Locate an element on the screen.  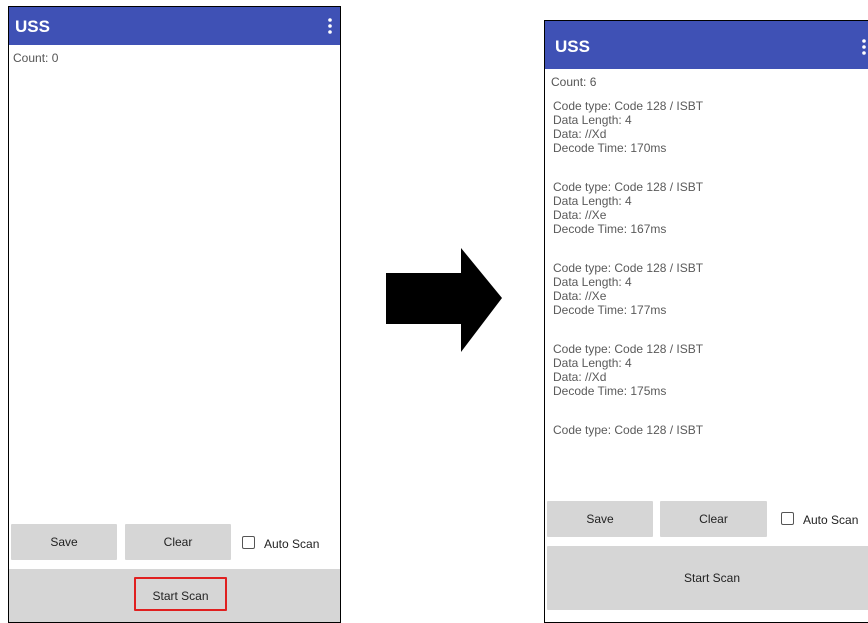
list-item: Code type: Code 128 / ISBT is located at coordinates (708, 430).